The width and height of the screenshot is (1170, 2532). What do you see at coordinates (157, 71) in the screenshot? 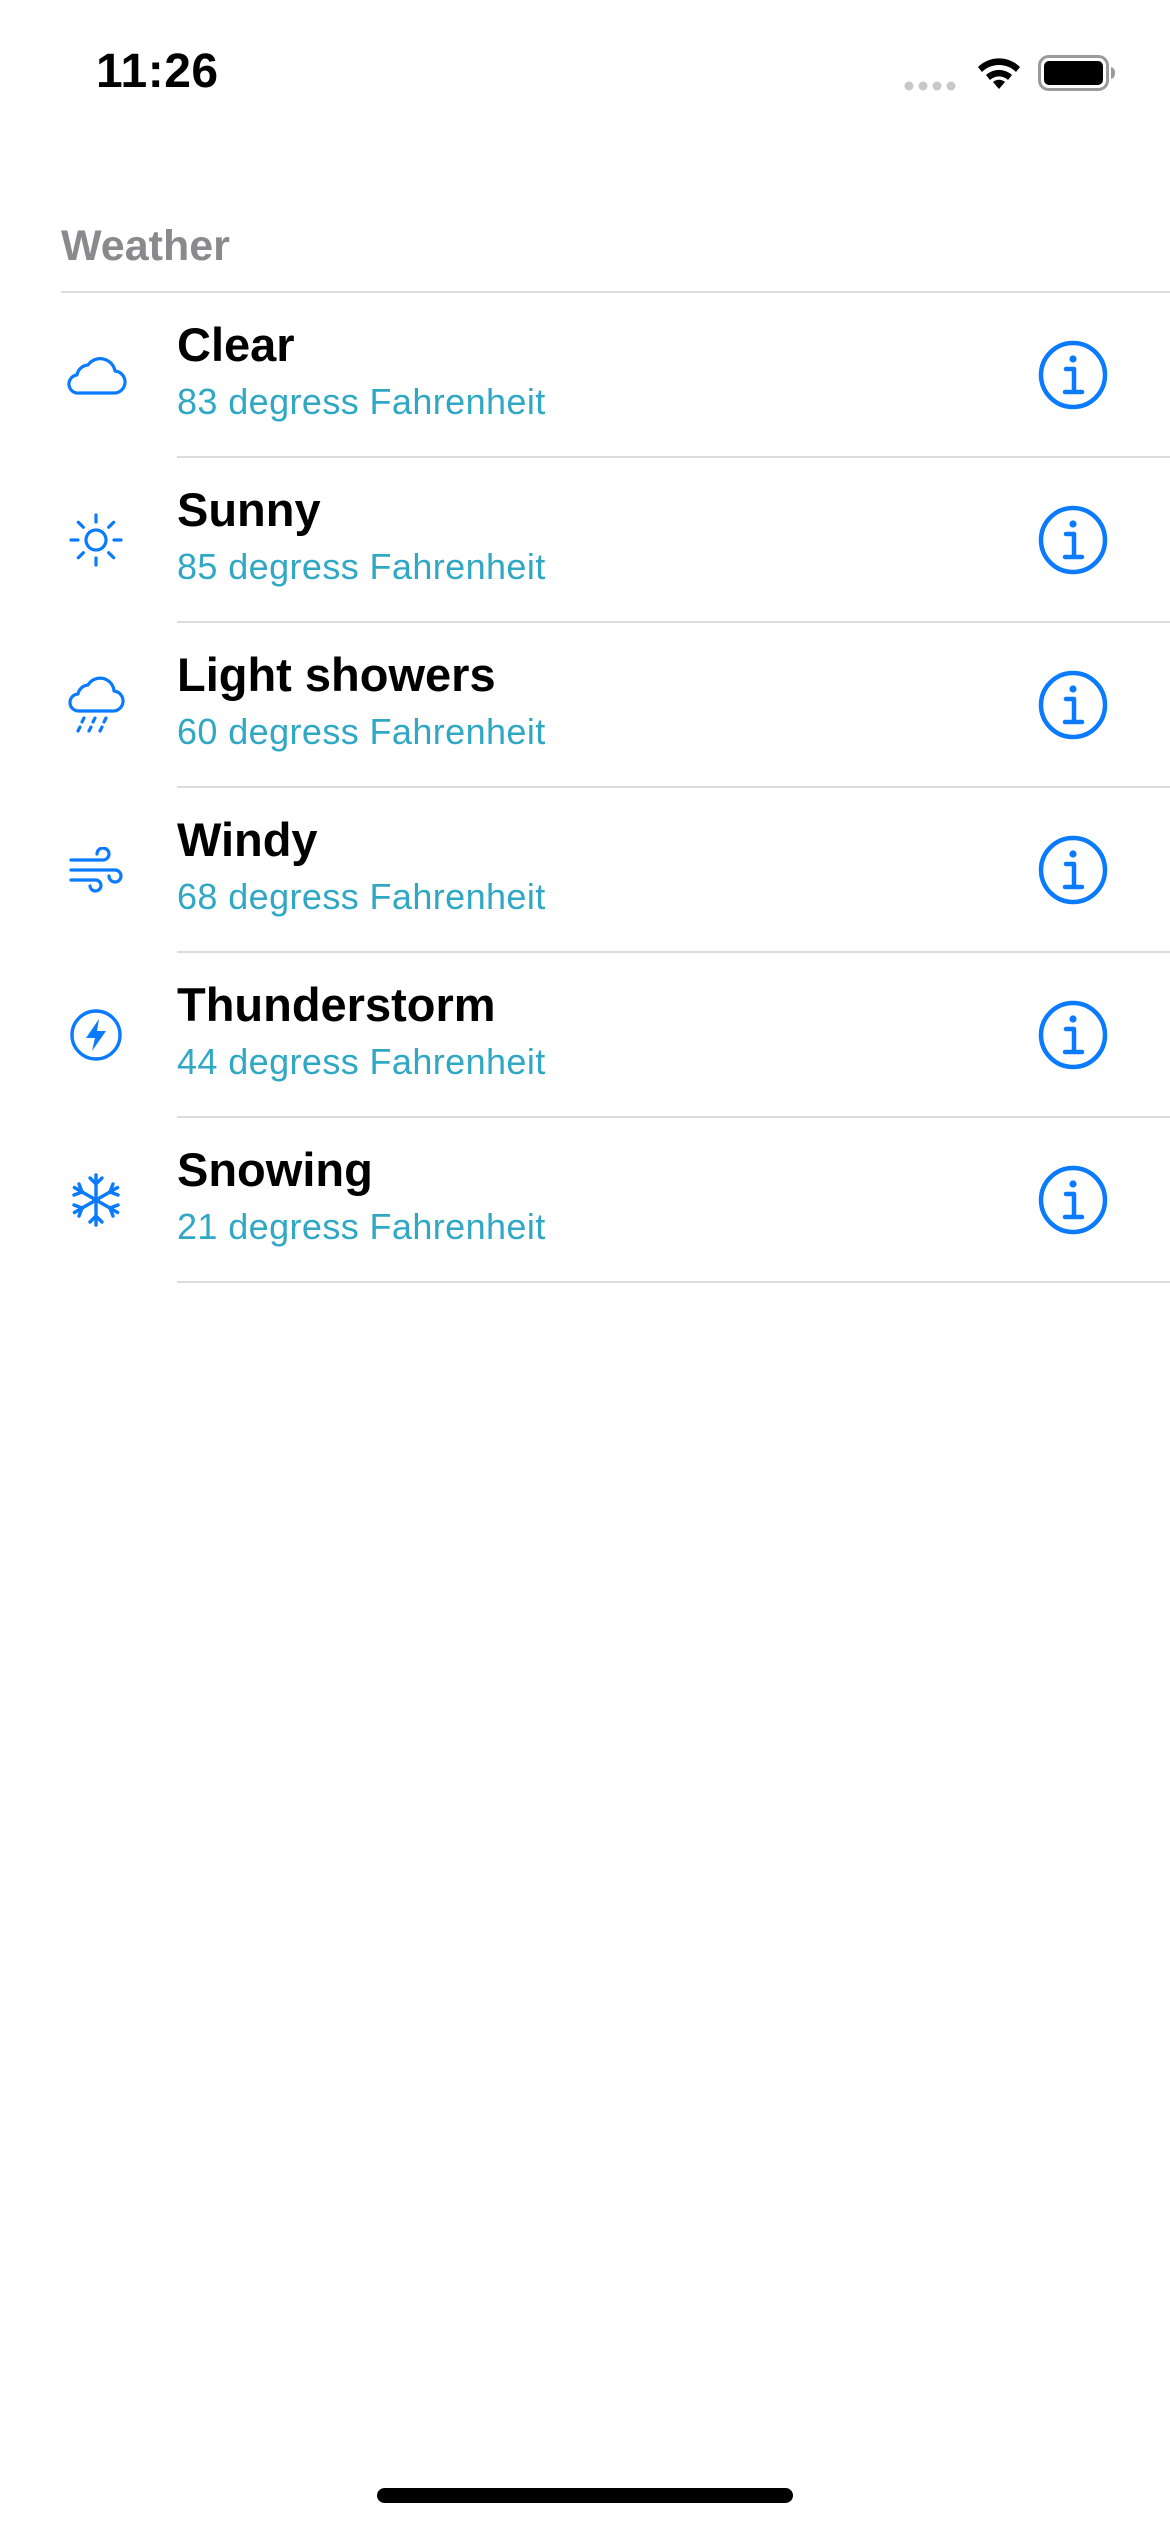
I see `status-time: 11:26` at bounding box center [157, 71].